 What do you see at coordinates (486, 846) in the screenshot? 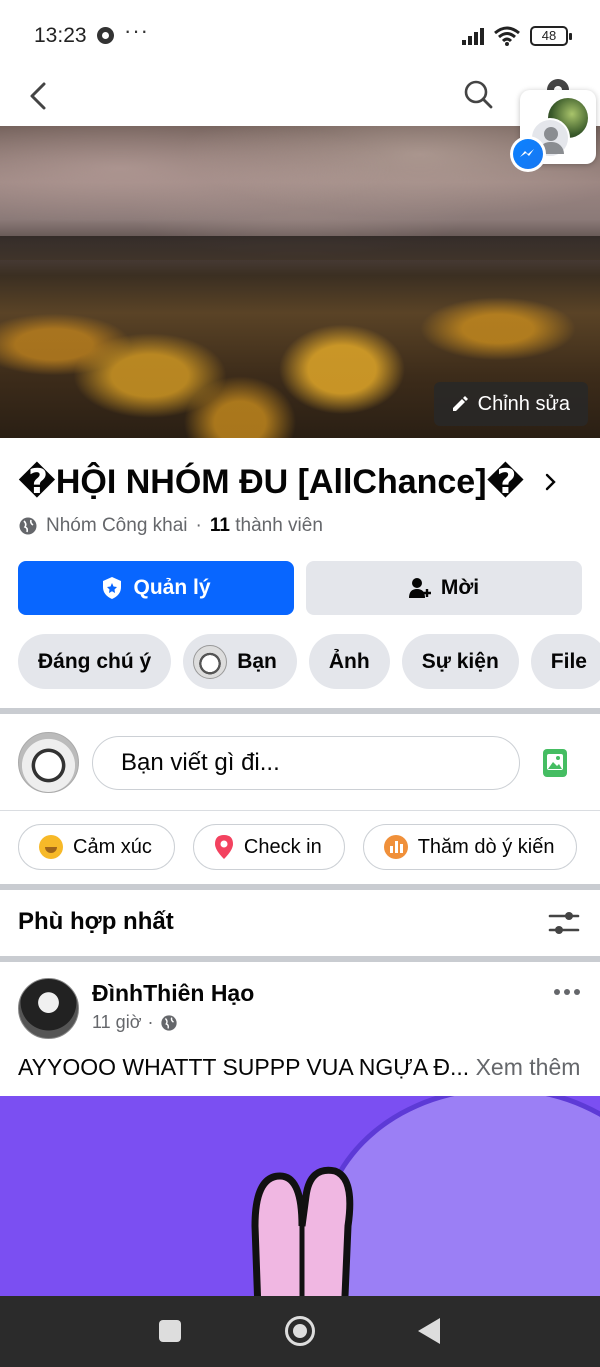
I see `poll-label: Thăm dò ý kiến` at bounding box center [486, 846].